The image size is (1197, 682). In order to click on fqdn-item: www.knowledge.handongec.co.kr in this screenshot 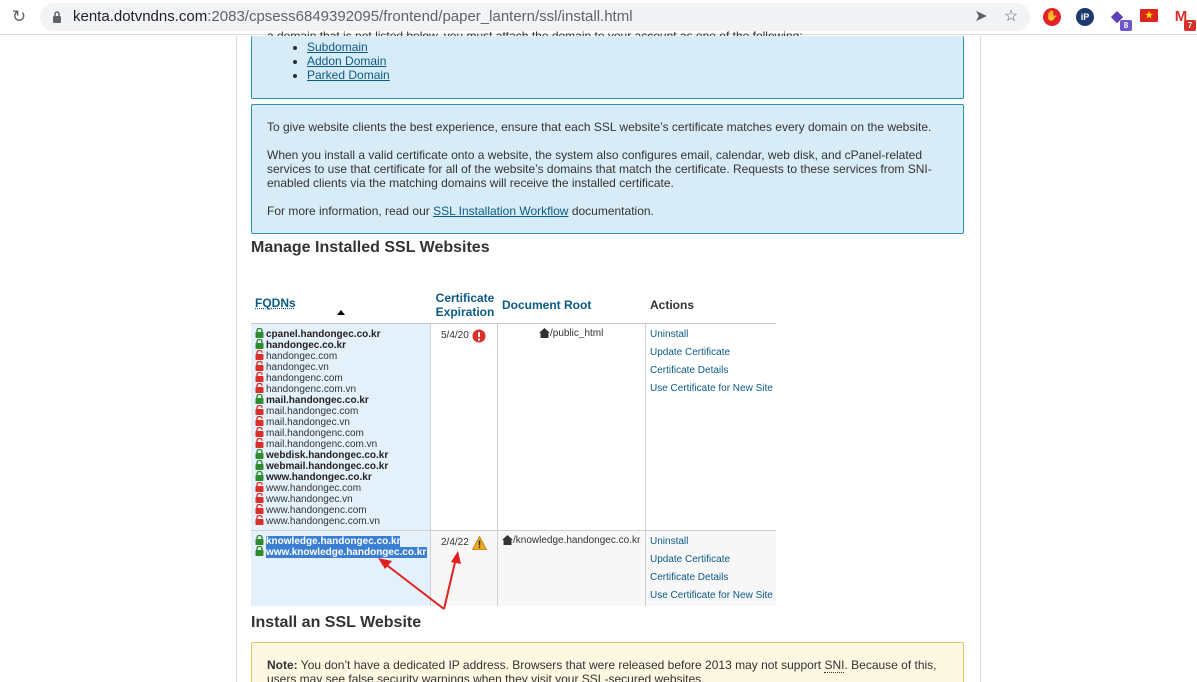, I will do `click(341, 551)`.